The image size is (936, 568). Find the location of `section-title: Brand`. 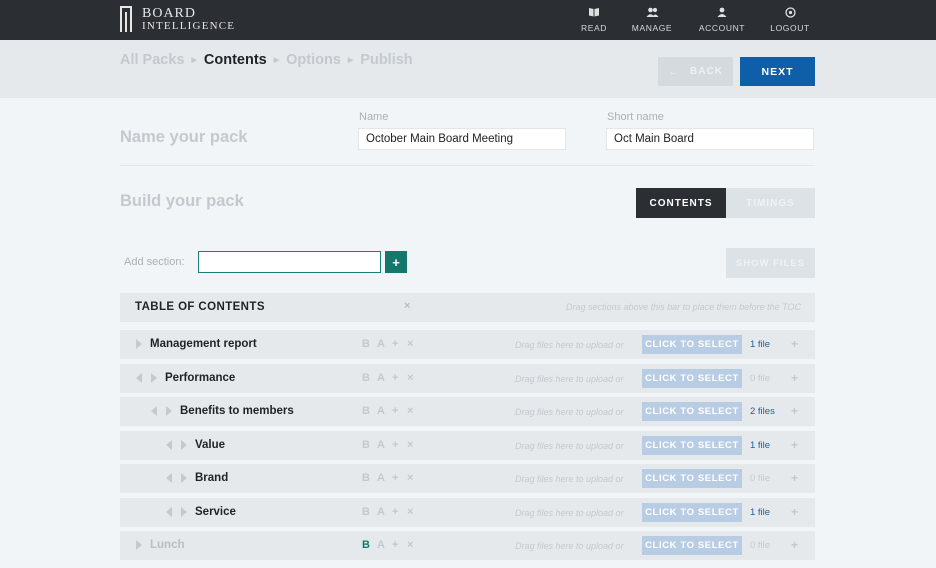

section-title: Brand is located at coordinates (211, 478).